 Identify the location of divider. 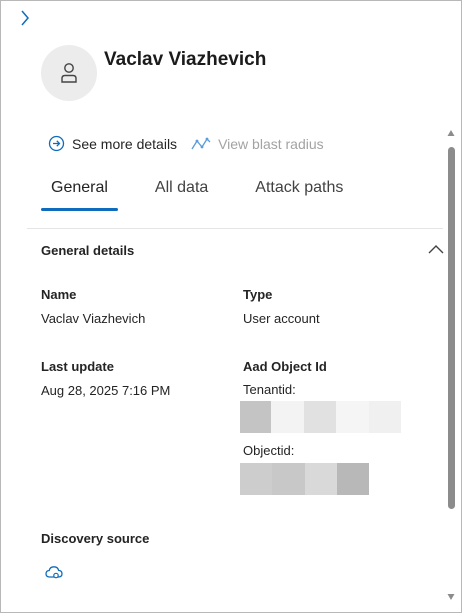
(235, 228).